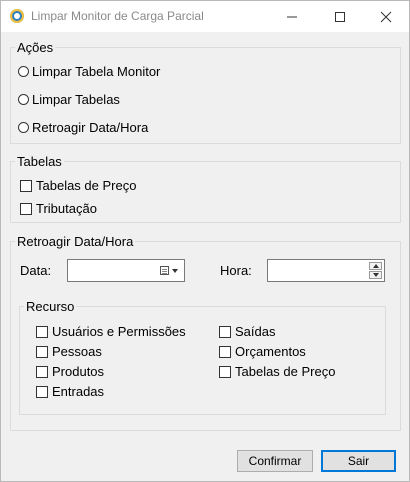  What do you see at coordinates (17, 16) in the screenshot?
I see `app-icon` at bounding box center [17, 16].